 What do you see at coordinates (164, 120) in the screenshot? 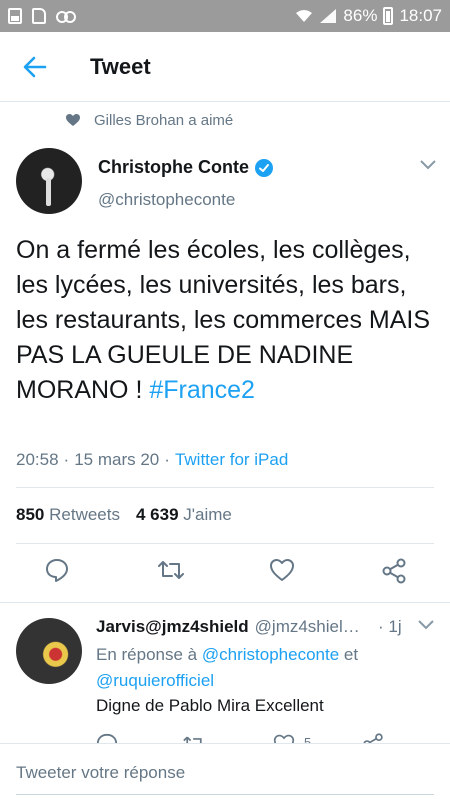
I see `social-context-label: Gilles Brohan a aimé` at bounding box center [164, 120].